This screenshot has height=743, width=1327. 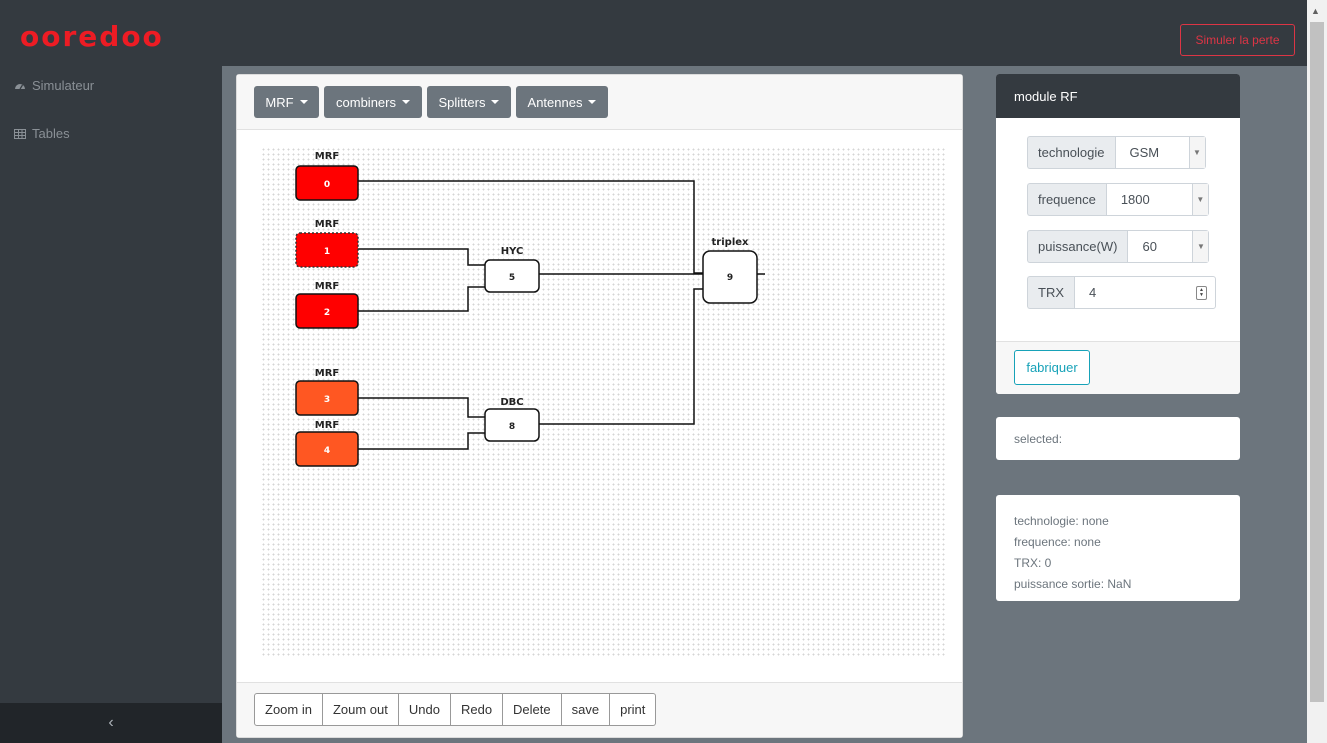 I want to click on mrf-node-3: MRF 3, so click(x=327, y=392).